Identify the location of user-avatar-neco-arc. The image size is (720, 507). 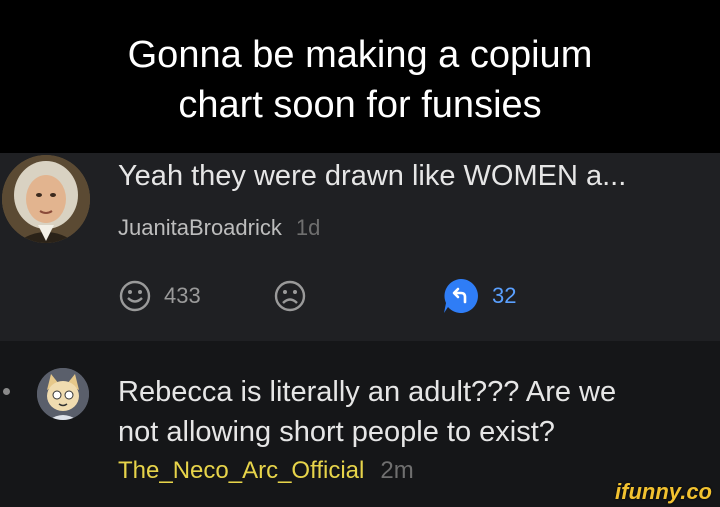
(63, 394).